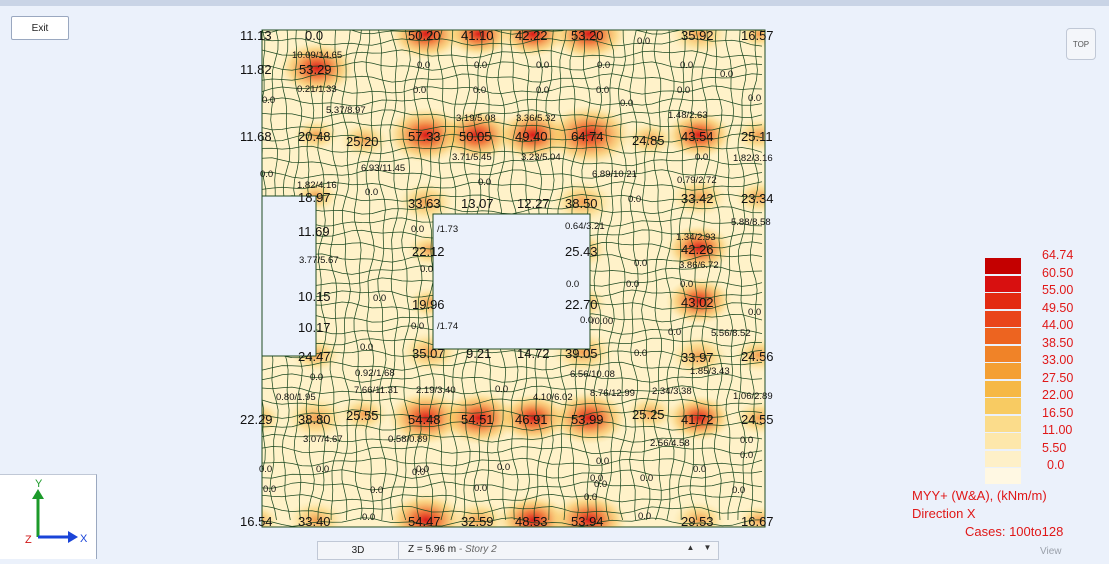 Image resolution: width=1109 pixels, height=564 pixels. What do you see at coordinates (757, 198) in the screenshot?
I see `value-label: 23.34` at bounding box center [757, 198].